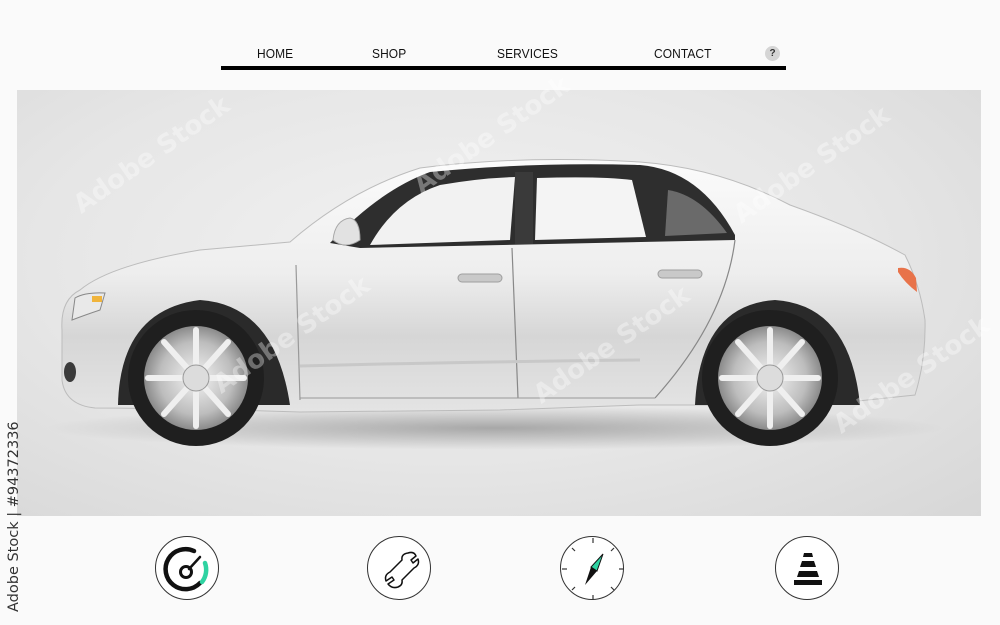  What do you see at coordinates (480, 278) in the screenshot?
I see `front-door-handle` at bounding box center [480, 278].